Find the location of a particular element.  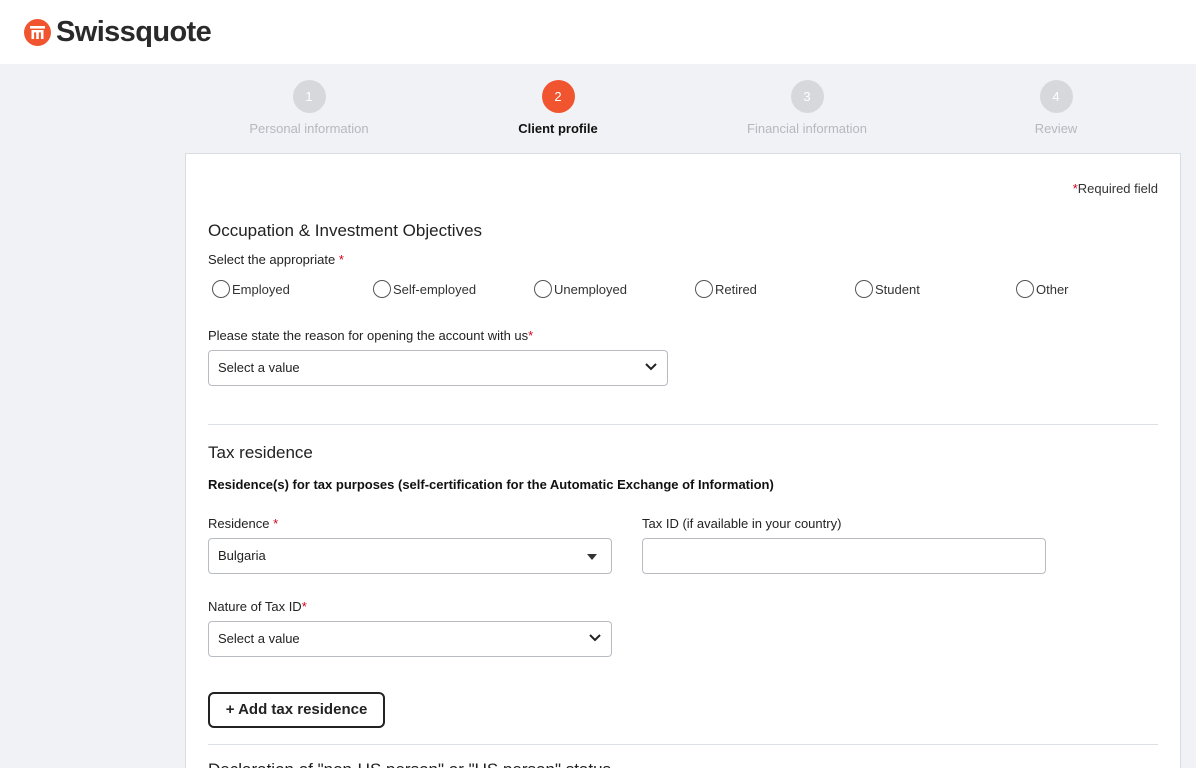

brand-name: Swissquote is located at coordinates (134, 32).